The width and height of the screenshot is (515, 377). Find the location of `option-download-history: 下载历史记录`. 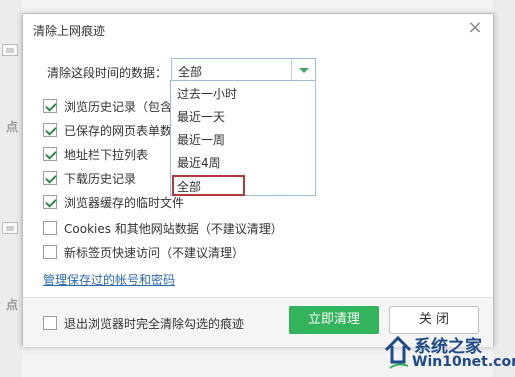

option-download-history: 下载历史记录 is located at coordinates (89, 178).